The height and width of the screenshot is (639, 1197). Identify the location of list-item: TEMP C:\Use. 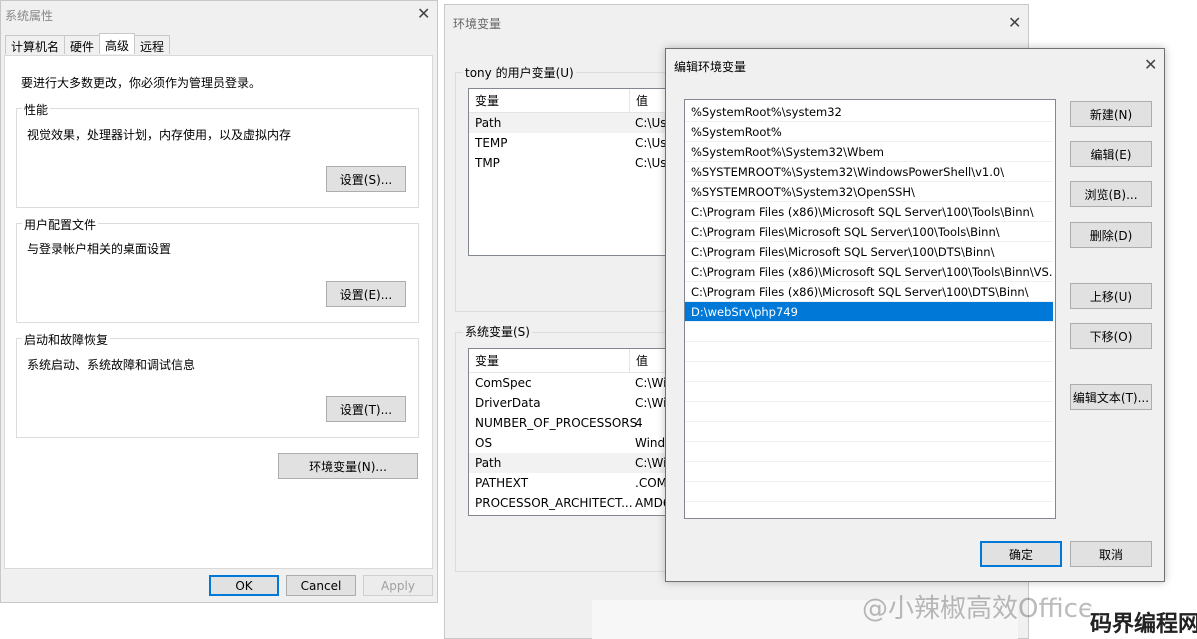
(573, 143).